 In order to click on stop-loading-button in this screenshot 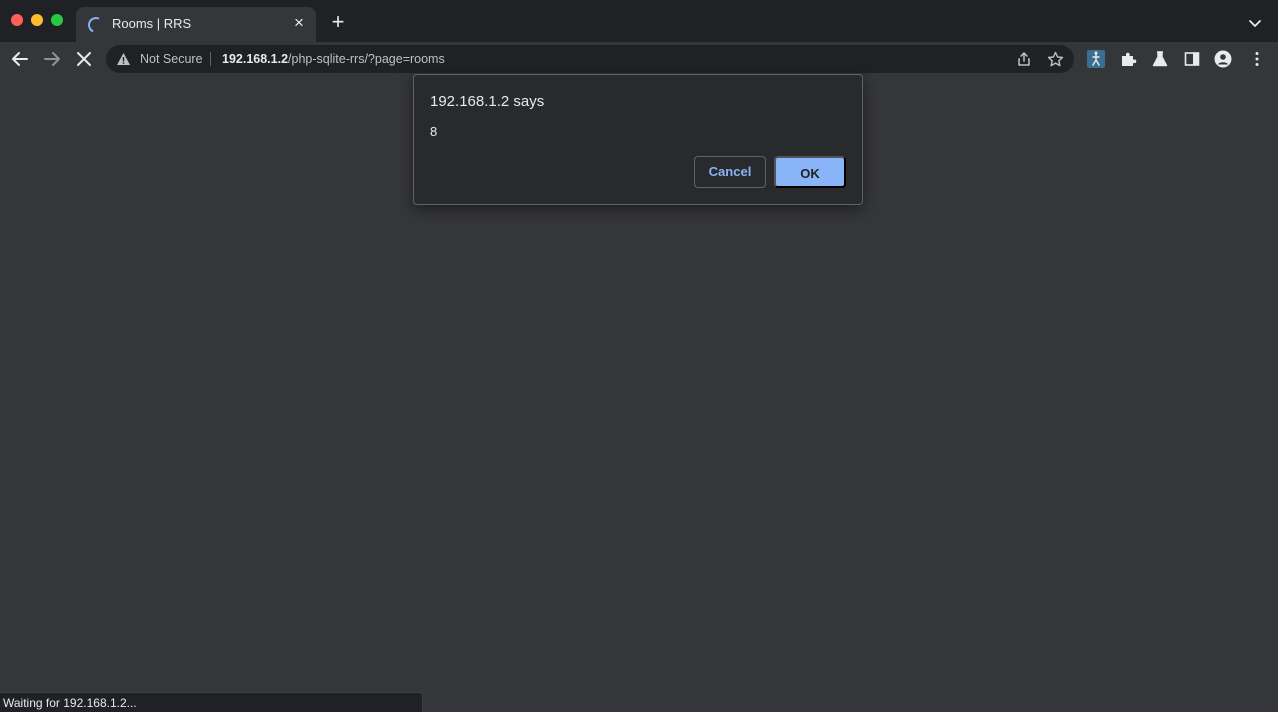, I will do `click(84, 59)`.